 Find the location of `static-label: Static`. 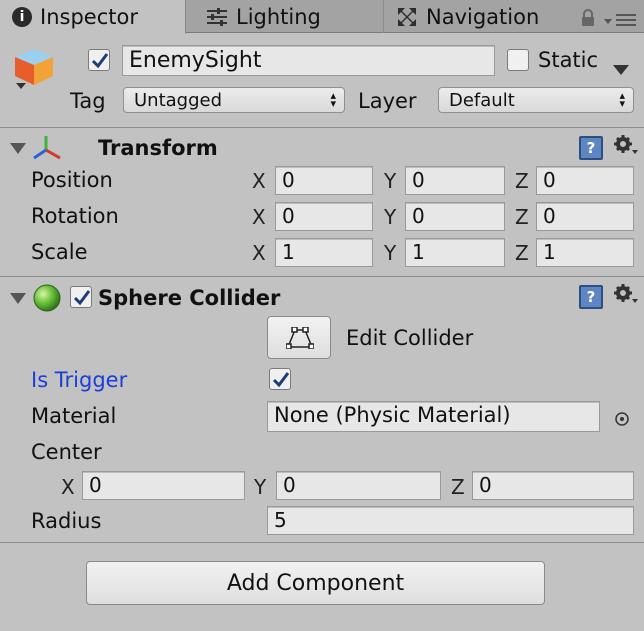

static-label: Static is located at coordinates (568, 60).